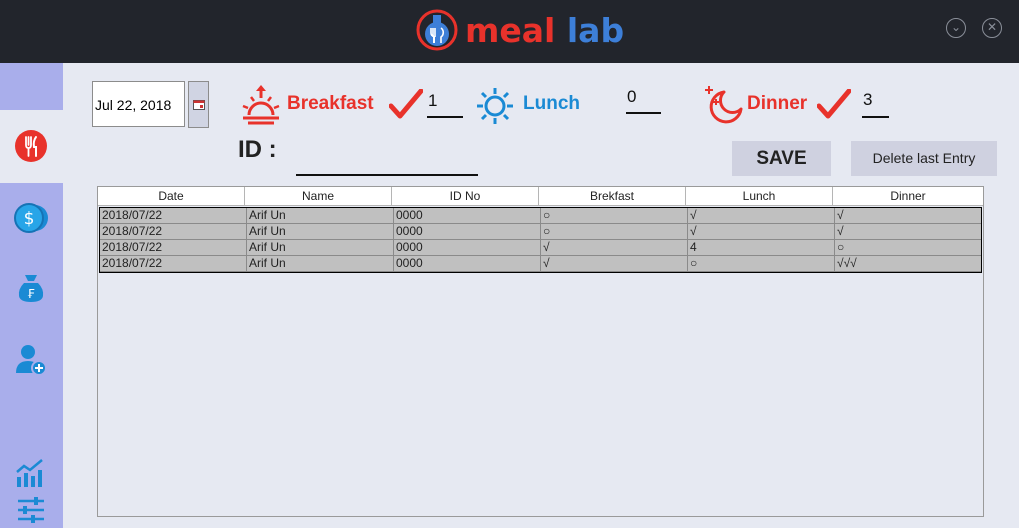 The width and height of the screenshot is (1019, 528). I want to click on money-bag-icon: ₣, so click(31, 288).